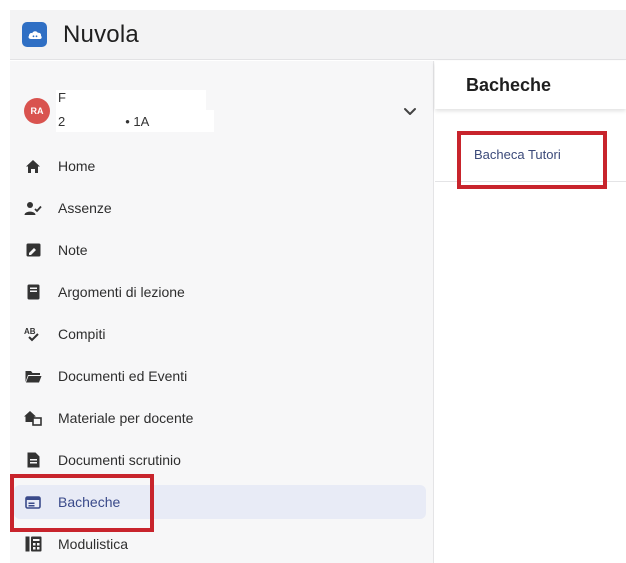 This screenshot has width=626, height=563. I want to click on sidebar-item-documenti-eventi: Documenti ed Eventi, so click(222, 376).